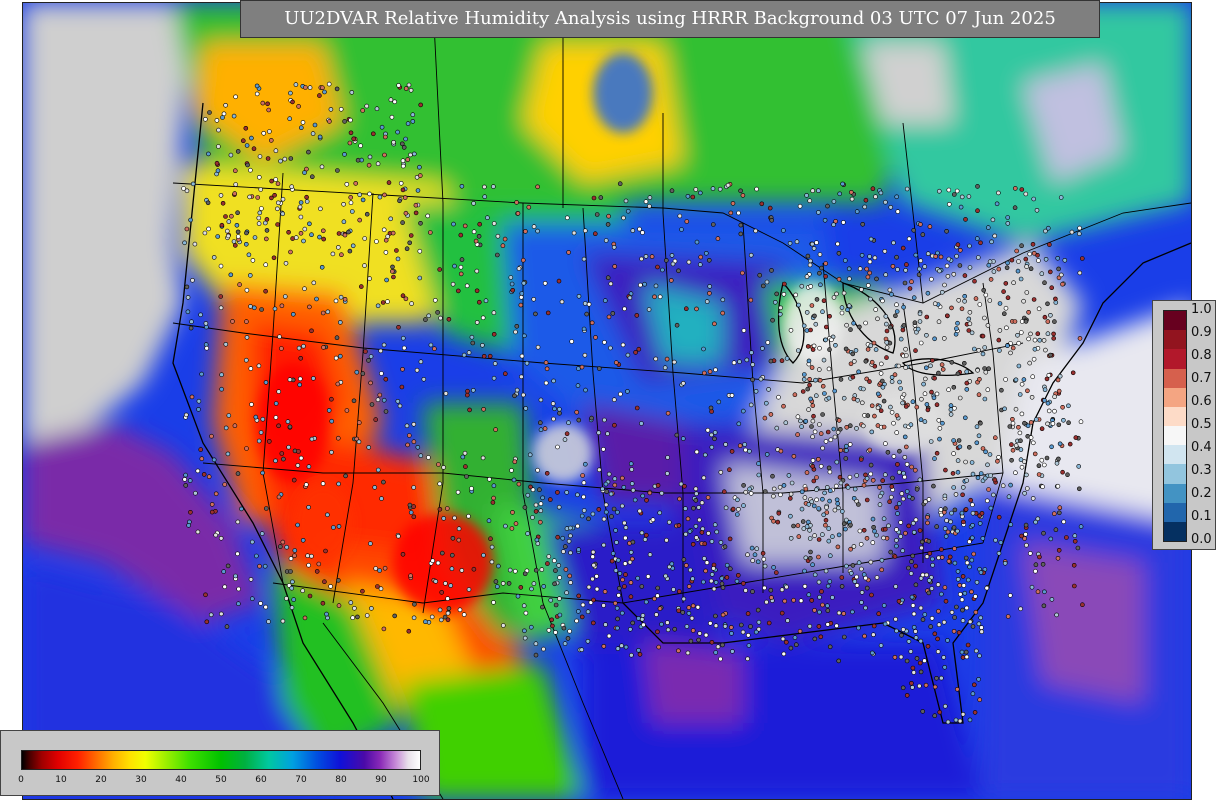 The height and width of the screenshot is (800, 1216). Describe the element at coordinates (421, 780) in the screenshot. I see `rh-colorbar-tick-label: 100` at that location.